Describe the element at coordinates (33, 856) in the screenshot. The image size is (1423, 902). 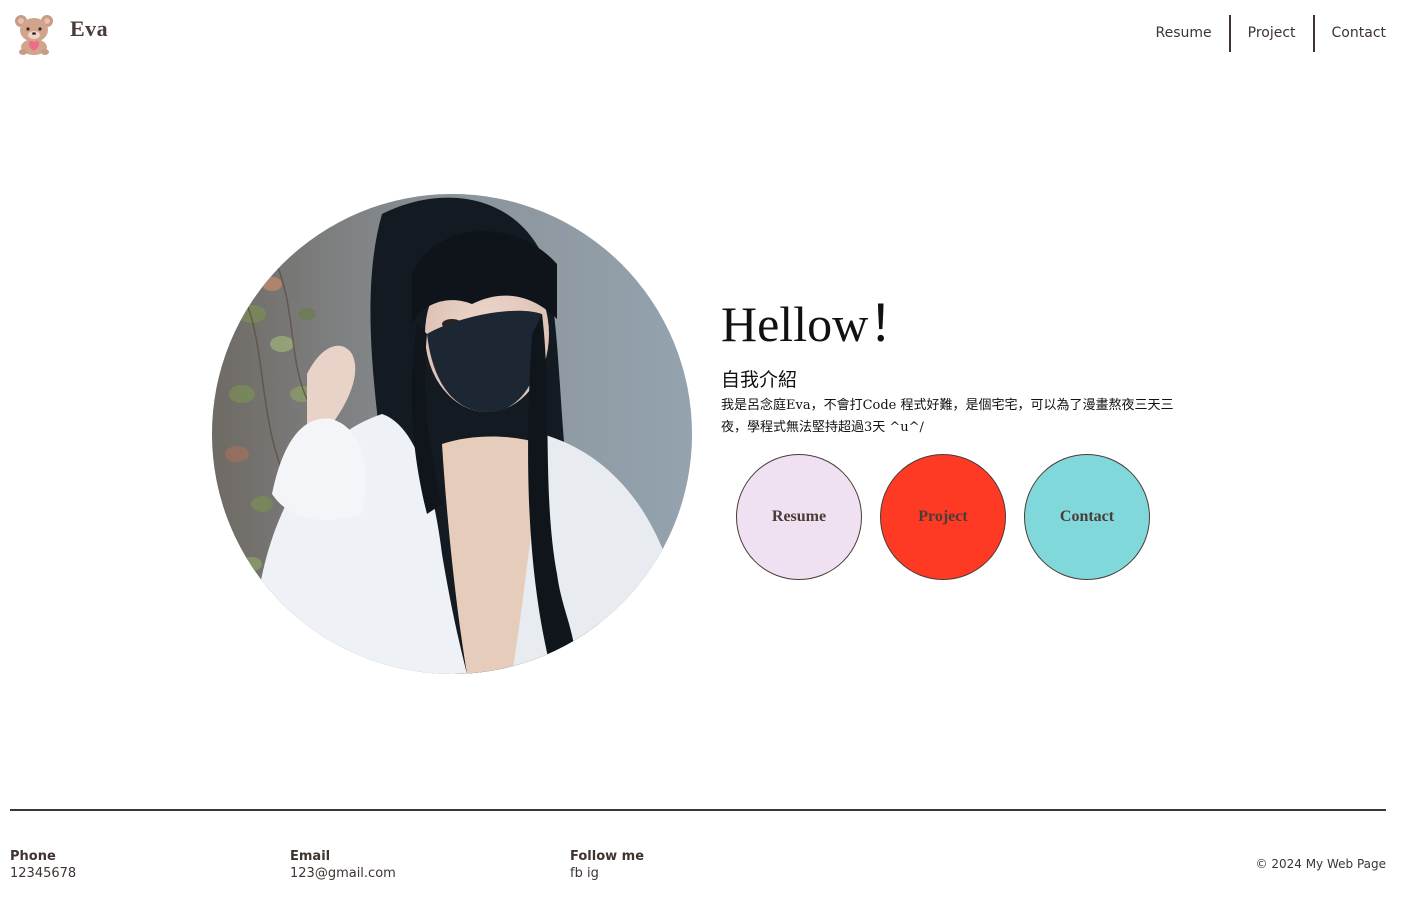
I see `phone-label: Phone` at that location.